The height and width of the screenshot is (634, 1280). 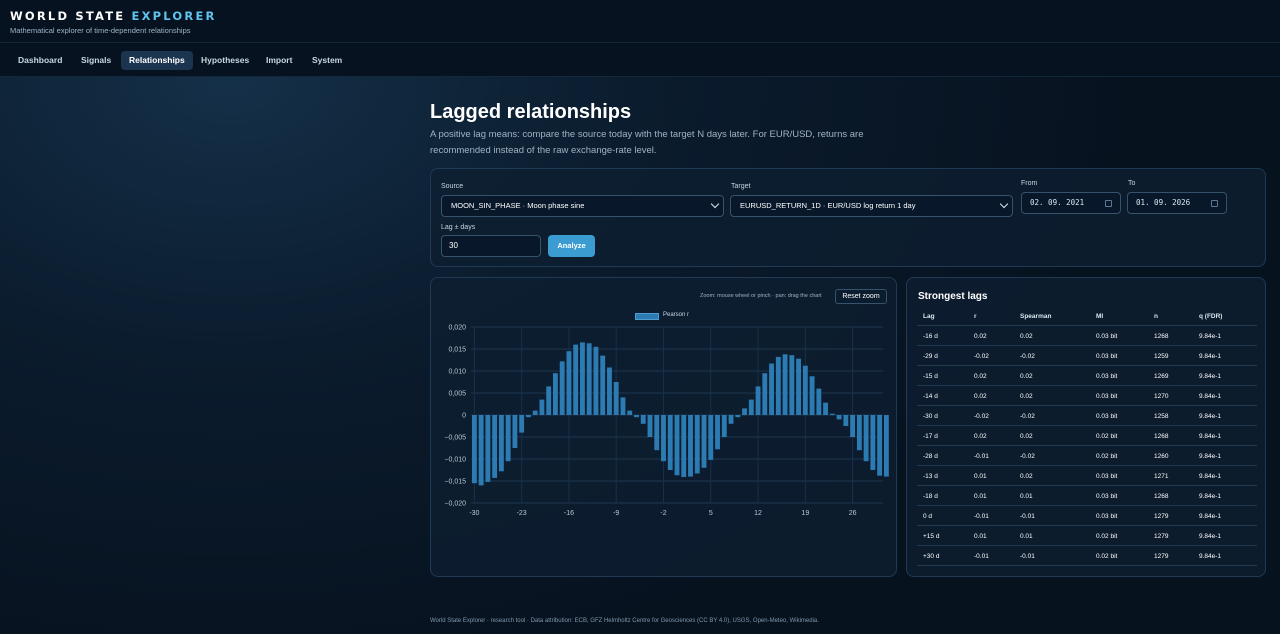 I want to click on y-tick-label: −0,005, so click(x=455, y=438).